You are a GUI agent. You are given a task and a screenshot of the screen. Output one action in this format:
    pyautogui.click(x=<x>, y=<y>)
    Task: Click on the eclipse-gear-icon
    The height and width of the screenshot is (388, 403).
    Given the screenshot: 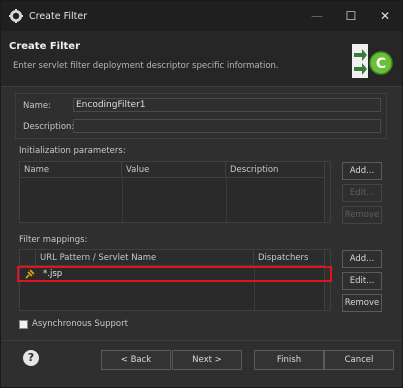 What is the action you would take?
    pyautogui.click(x=16, y=16)
    